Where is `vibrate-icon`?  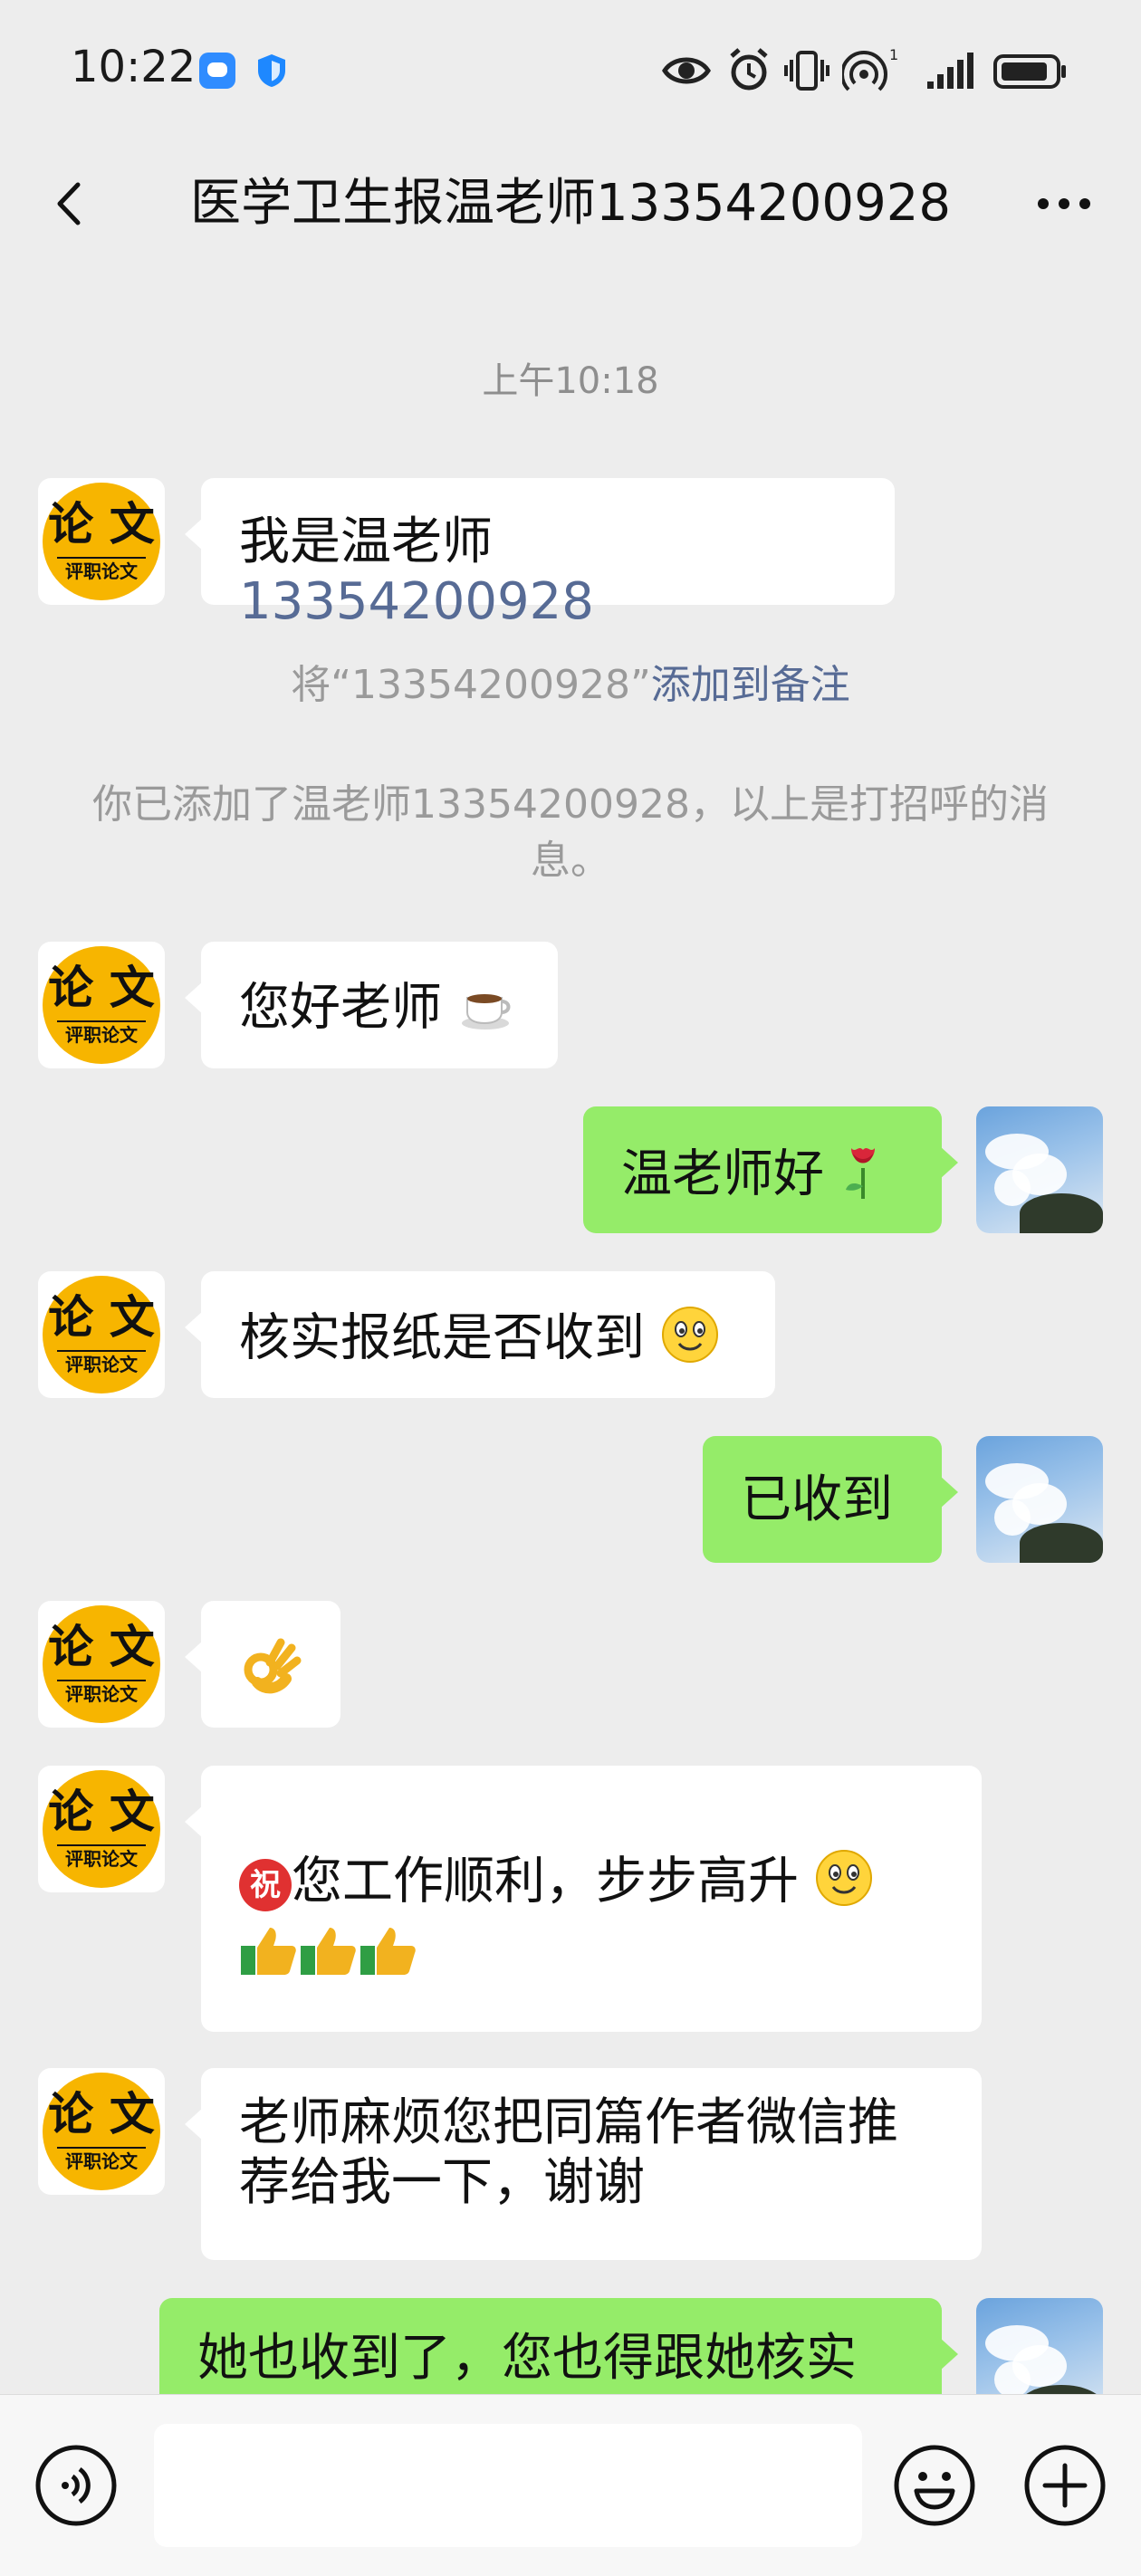
vibrate-icon is located at coordinates (807, 70).